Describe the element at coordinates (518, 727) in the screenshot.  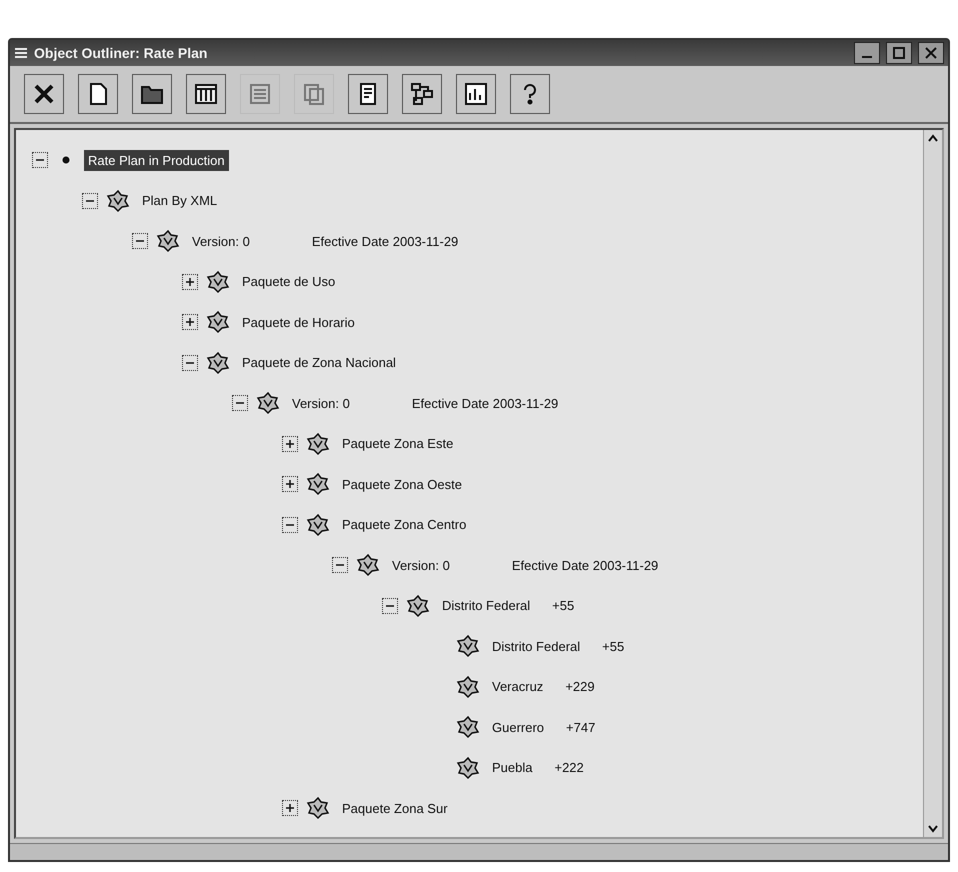
I see `tree-item: Guerrero` at that location.